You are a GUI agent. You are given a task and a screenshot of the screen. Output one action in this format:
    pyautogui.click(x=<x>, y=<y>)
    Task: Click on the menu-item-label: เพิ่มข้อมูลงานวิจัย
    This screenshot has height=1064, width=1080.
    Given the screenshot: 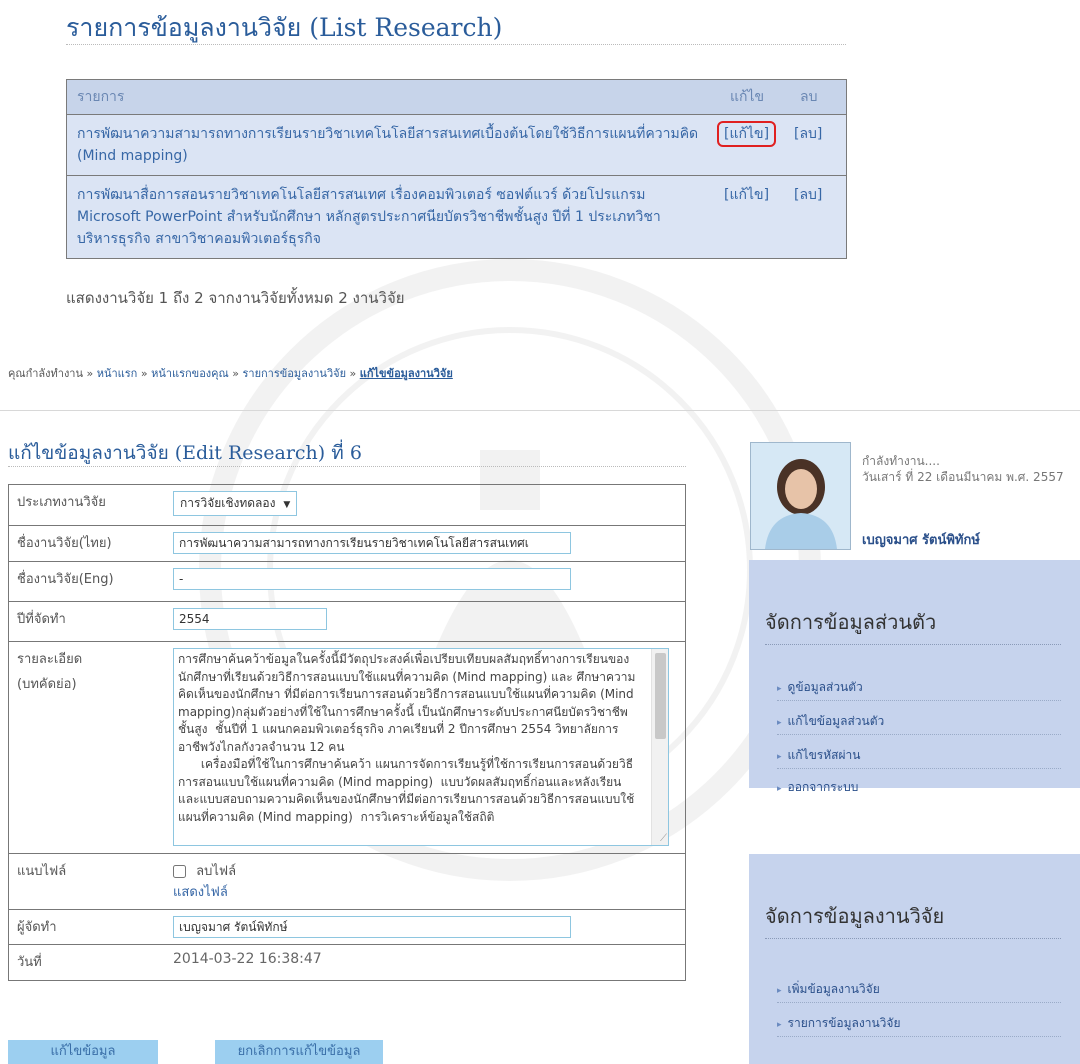 What is the action you would take?
    pyautogui.click(x=833, y=989)
    